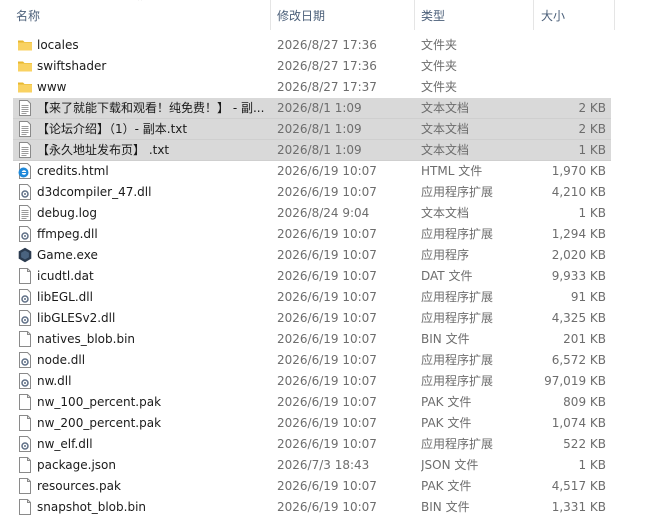 The image size is (670, 518). Describe the element at coordinates (433, 16) in the screenshot. I see `column-header-type: 类型` at that location.